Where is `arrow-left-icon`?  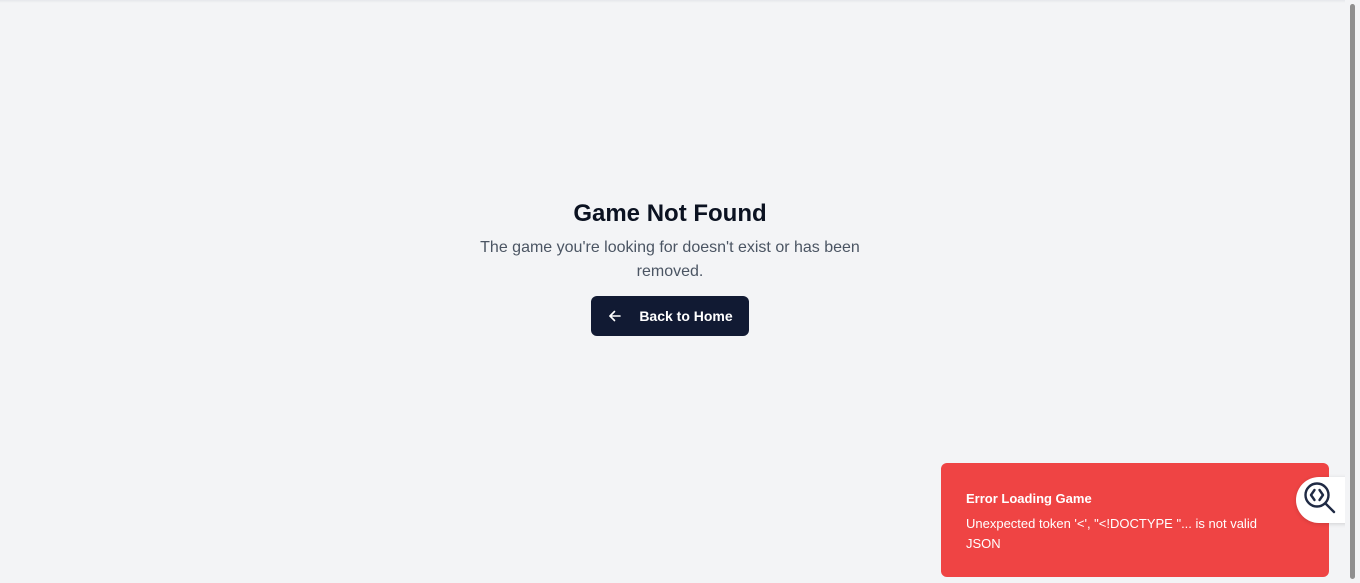 arrow-left-icon is located at coordinates (615, 316).